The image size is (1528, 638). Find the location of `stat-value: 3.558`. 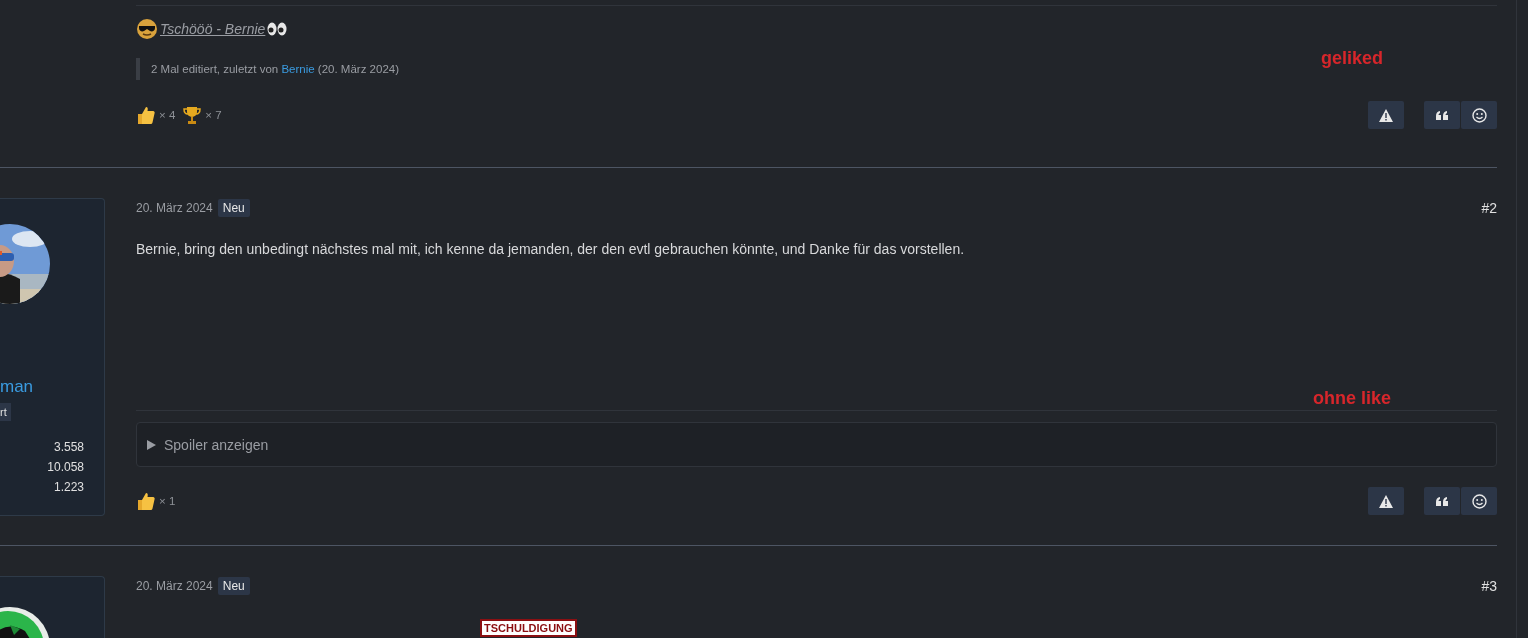

stat-value: 3.558 is located at coordinates (68, 447).